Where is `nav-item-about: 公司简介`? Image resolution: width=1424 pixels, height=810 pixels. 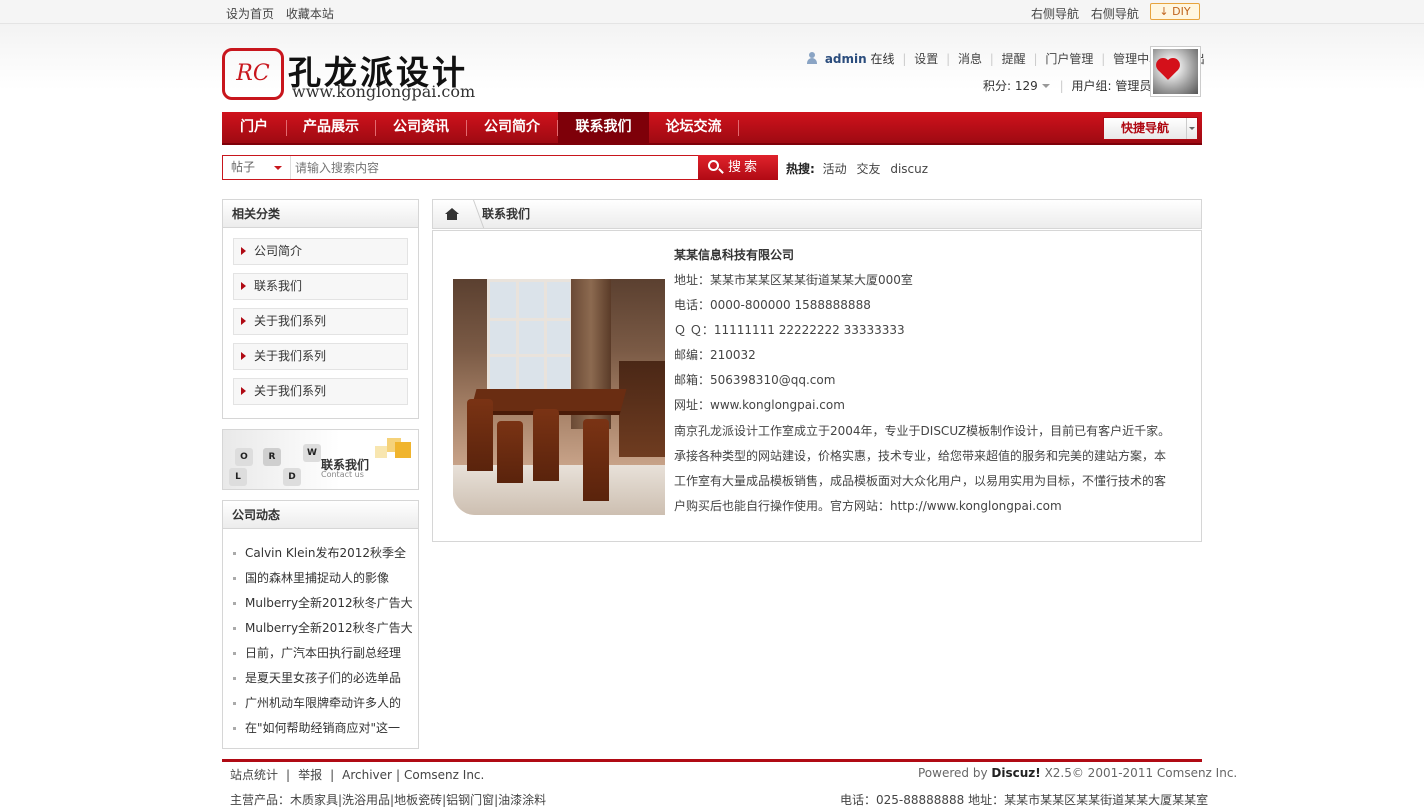
nav-item-about: 公司简介 is located at coordinates (512, 127).